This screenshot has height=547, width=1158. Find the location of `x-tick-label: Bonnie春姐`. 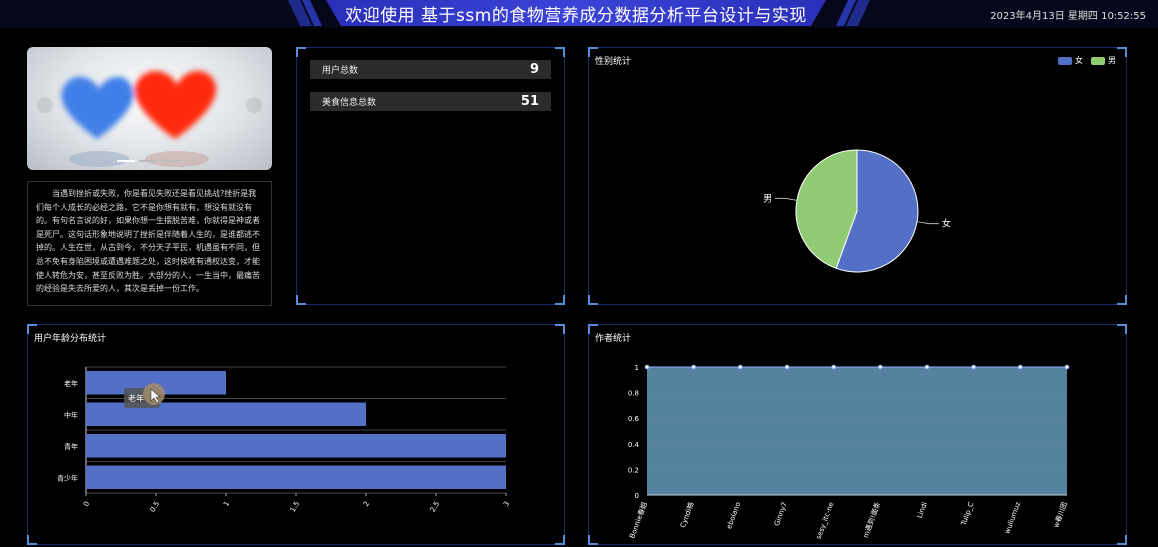

x-tick-label: Bonnie春姐 is located at coordinates (638, 520).